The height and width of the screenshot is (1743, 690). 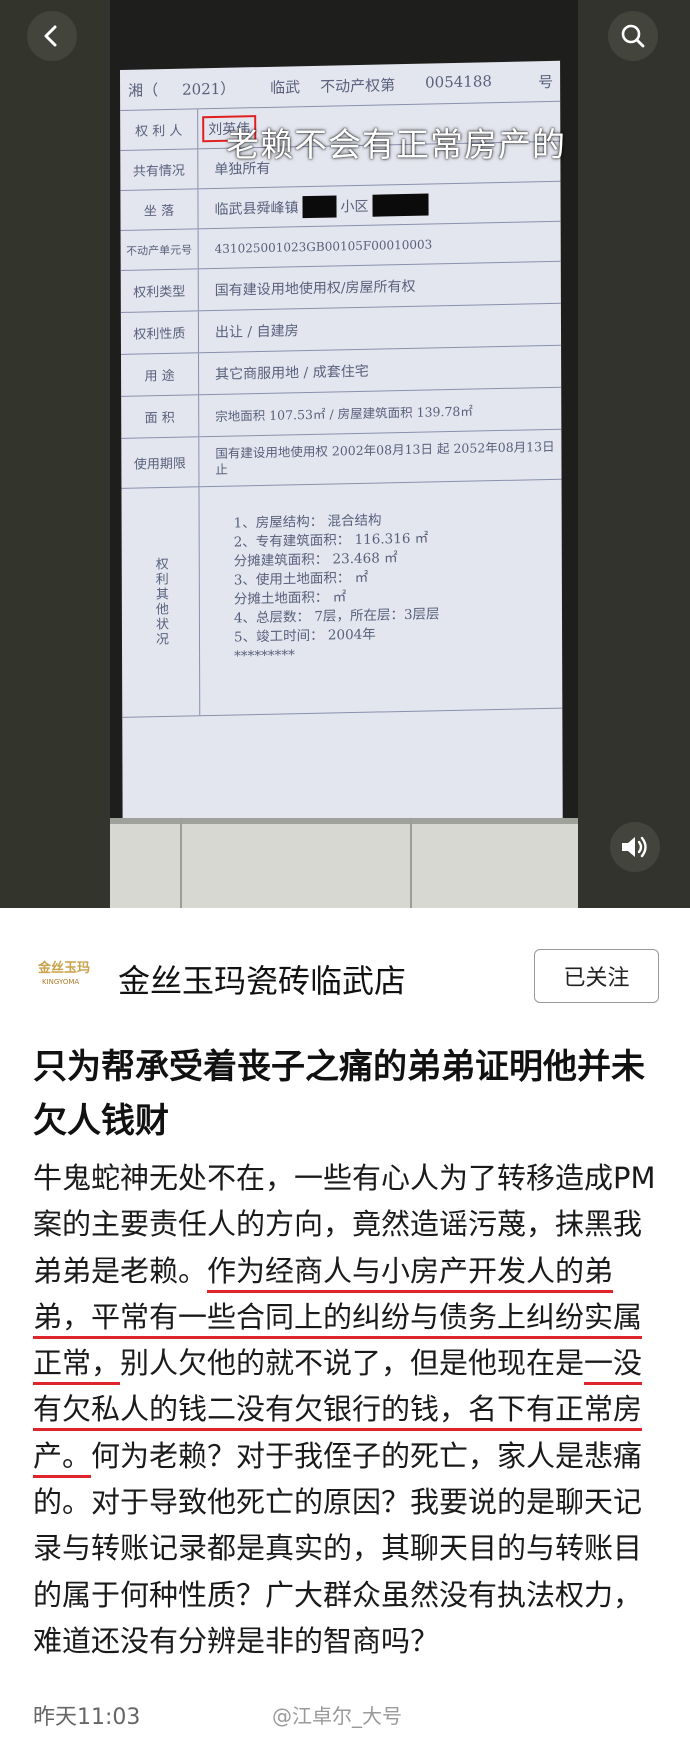 I want to click on video-blur-left, so click(x=55, y=454).